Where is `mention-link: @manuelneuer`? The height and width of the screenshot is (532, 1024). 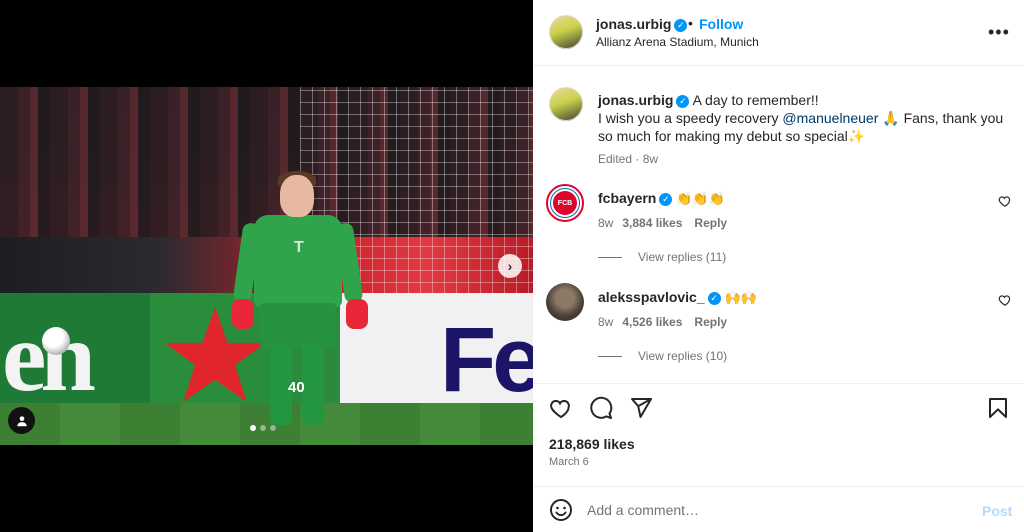
mention-link: @manuelneuer is located at coordinates (830, 118).